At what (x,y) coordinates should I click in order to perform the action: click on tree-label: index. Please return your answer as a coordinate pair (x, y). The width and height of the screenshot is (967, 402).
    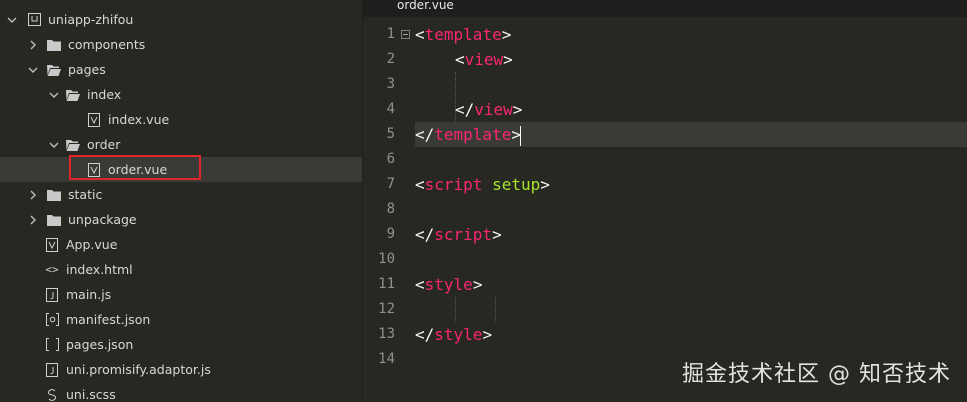
    Looking at the image, I should click on (104, 94).